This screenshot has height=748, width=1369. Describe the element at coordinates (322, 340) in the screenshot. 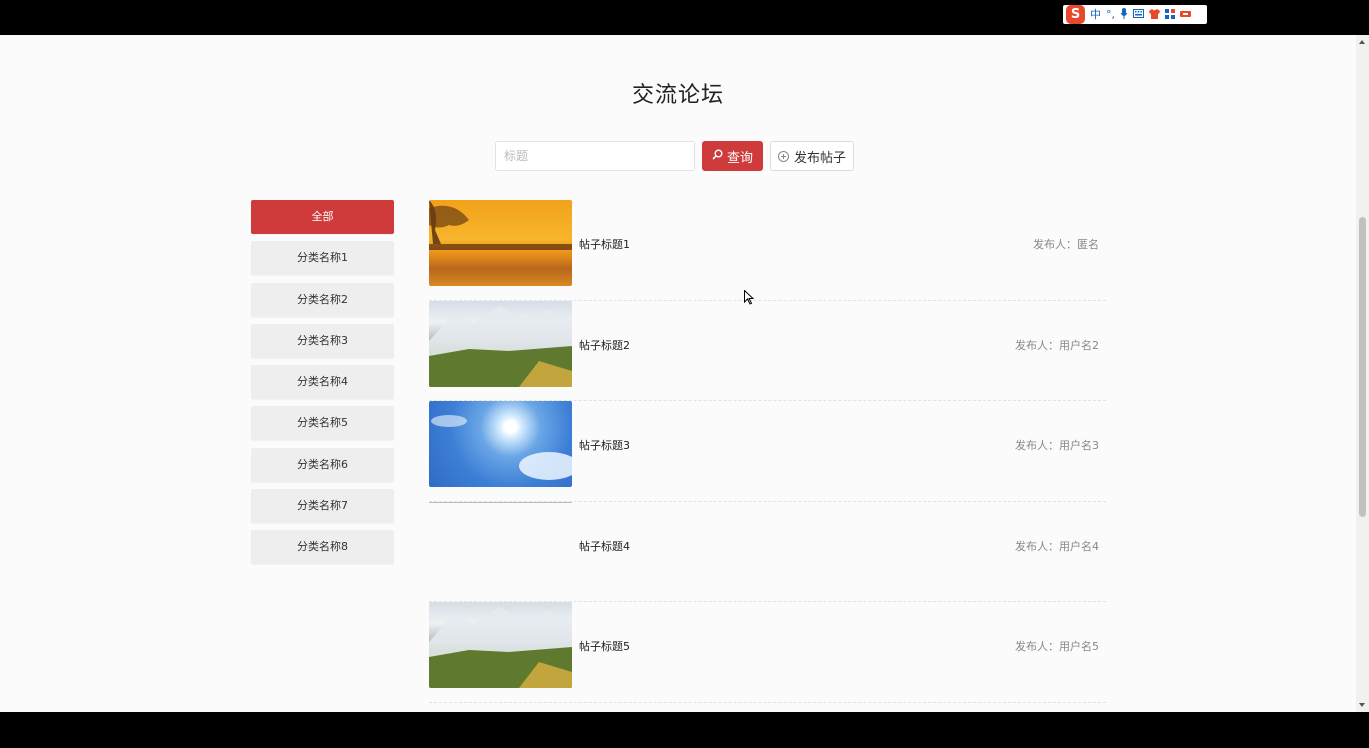

I see `category-item-3: 分类名称3` at that location.